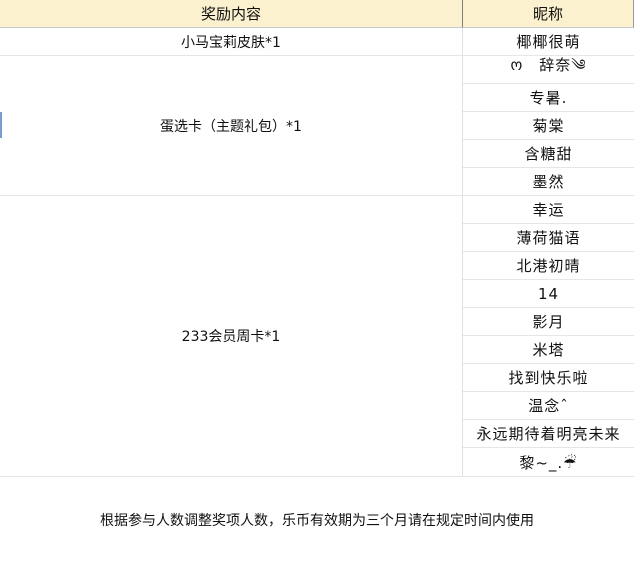 The height and width of the screenshot is (563, 634). What do you see at coordinates (548, 238) in the screenshot?
I see `nickname-cell: 薄荷猫语` at bounding box center [548, 238].